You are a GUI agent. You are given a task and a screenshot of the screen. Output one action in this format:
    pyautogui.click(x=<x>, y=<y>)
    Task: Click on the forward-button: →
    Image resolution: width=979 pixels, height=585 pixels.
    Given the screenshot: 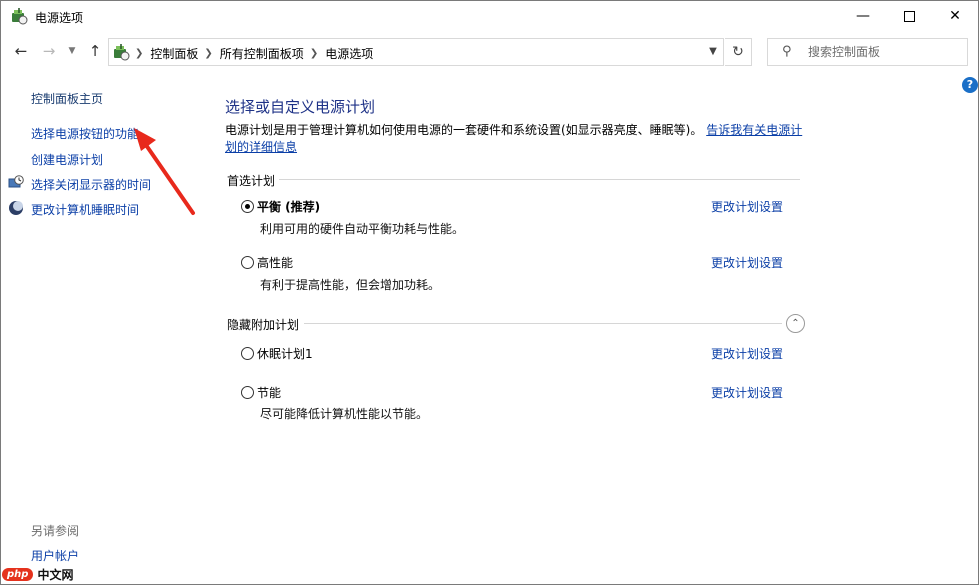 What is the action you would take?
    pyautogui.click(x=49, y=51)
    